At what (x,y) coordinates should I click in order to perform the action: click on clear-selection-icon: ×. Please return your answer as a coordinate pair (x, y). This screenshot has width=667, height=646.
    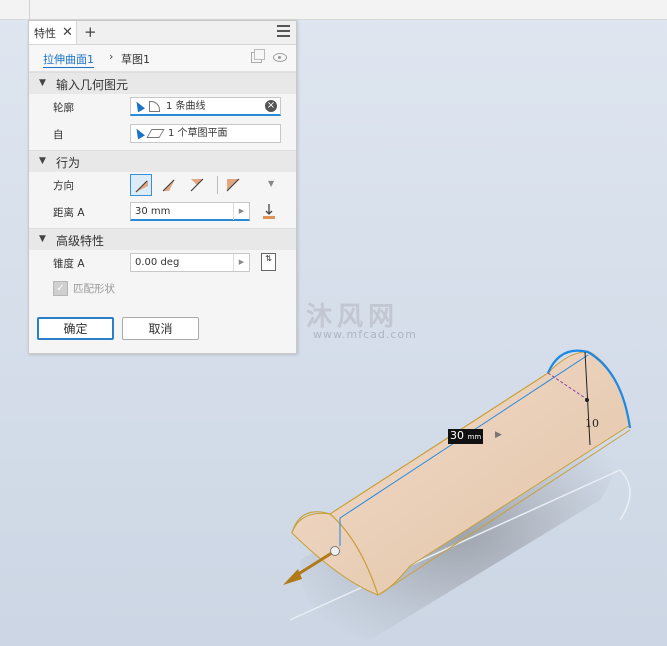
    Looking at the image, I should click on (271, 106).